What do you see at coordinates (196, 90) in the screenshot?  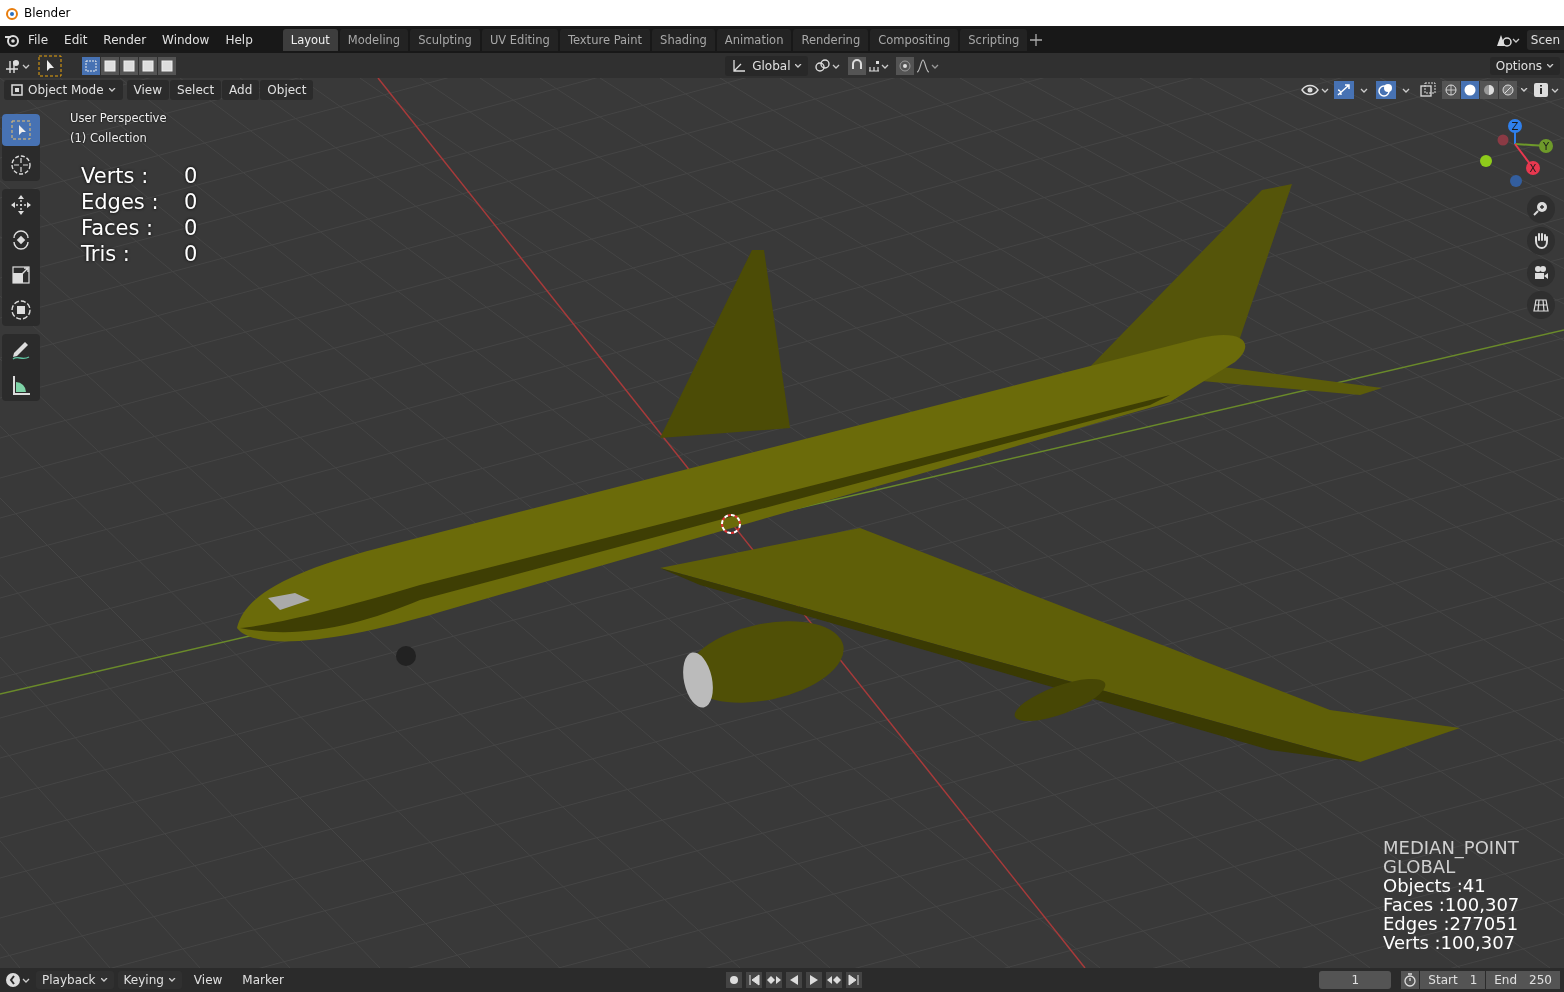 I see `menu-item: Select` at bounding box center [196, 90].